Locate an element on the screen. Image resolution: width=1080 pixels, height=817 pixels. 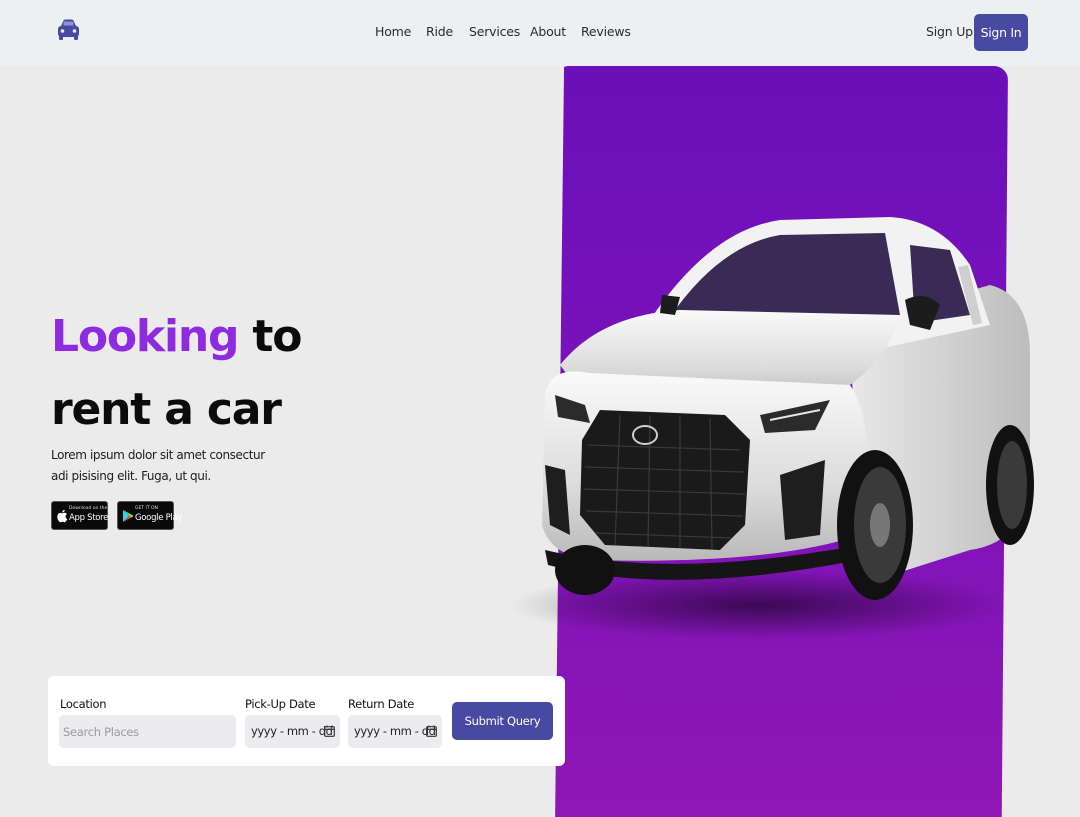
hero-title: Looking to rent a car is located at coordinates (176, 373).